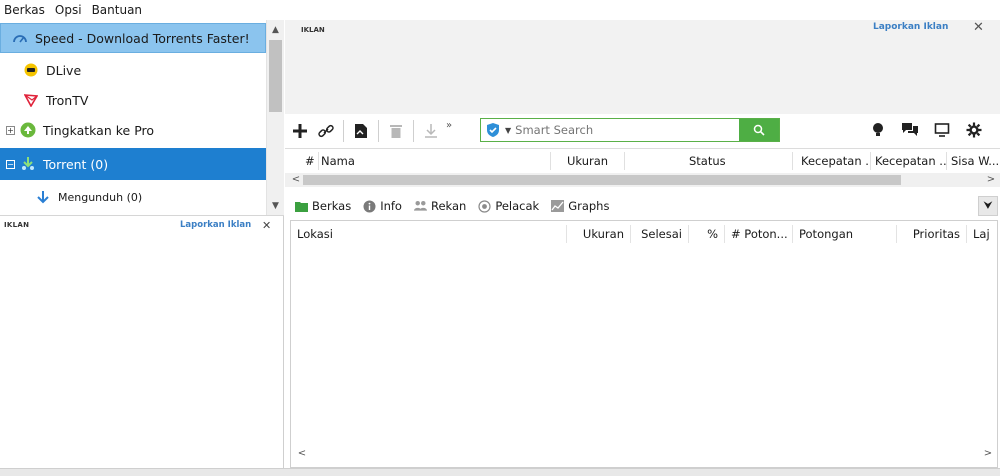 The image size is (1000, 476). What do you see at coordinates (68, 10) in the screenshot?
I see `menu-opsi: Opsi` at bounding box center [68, 10].